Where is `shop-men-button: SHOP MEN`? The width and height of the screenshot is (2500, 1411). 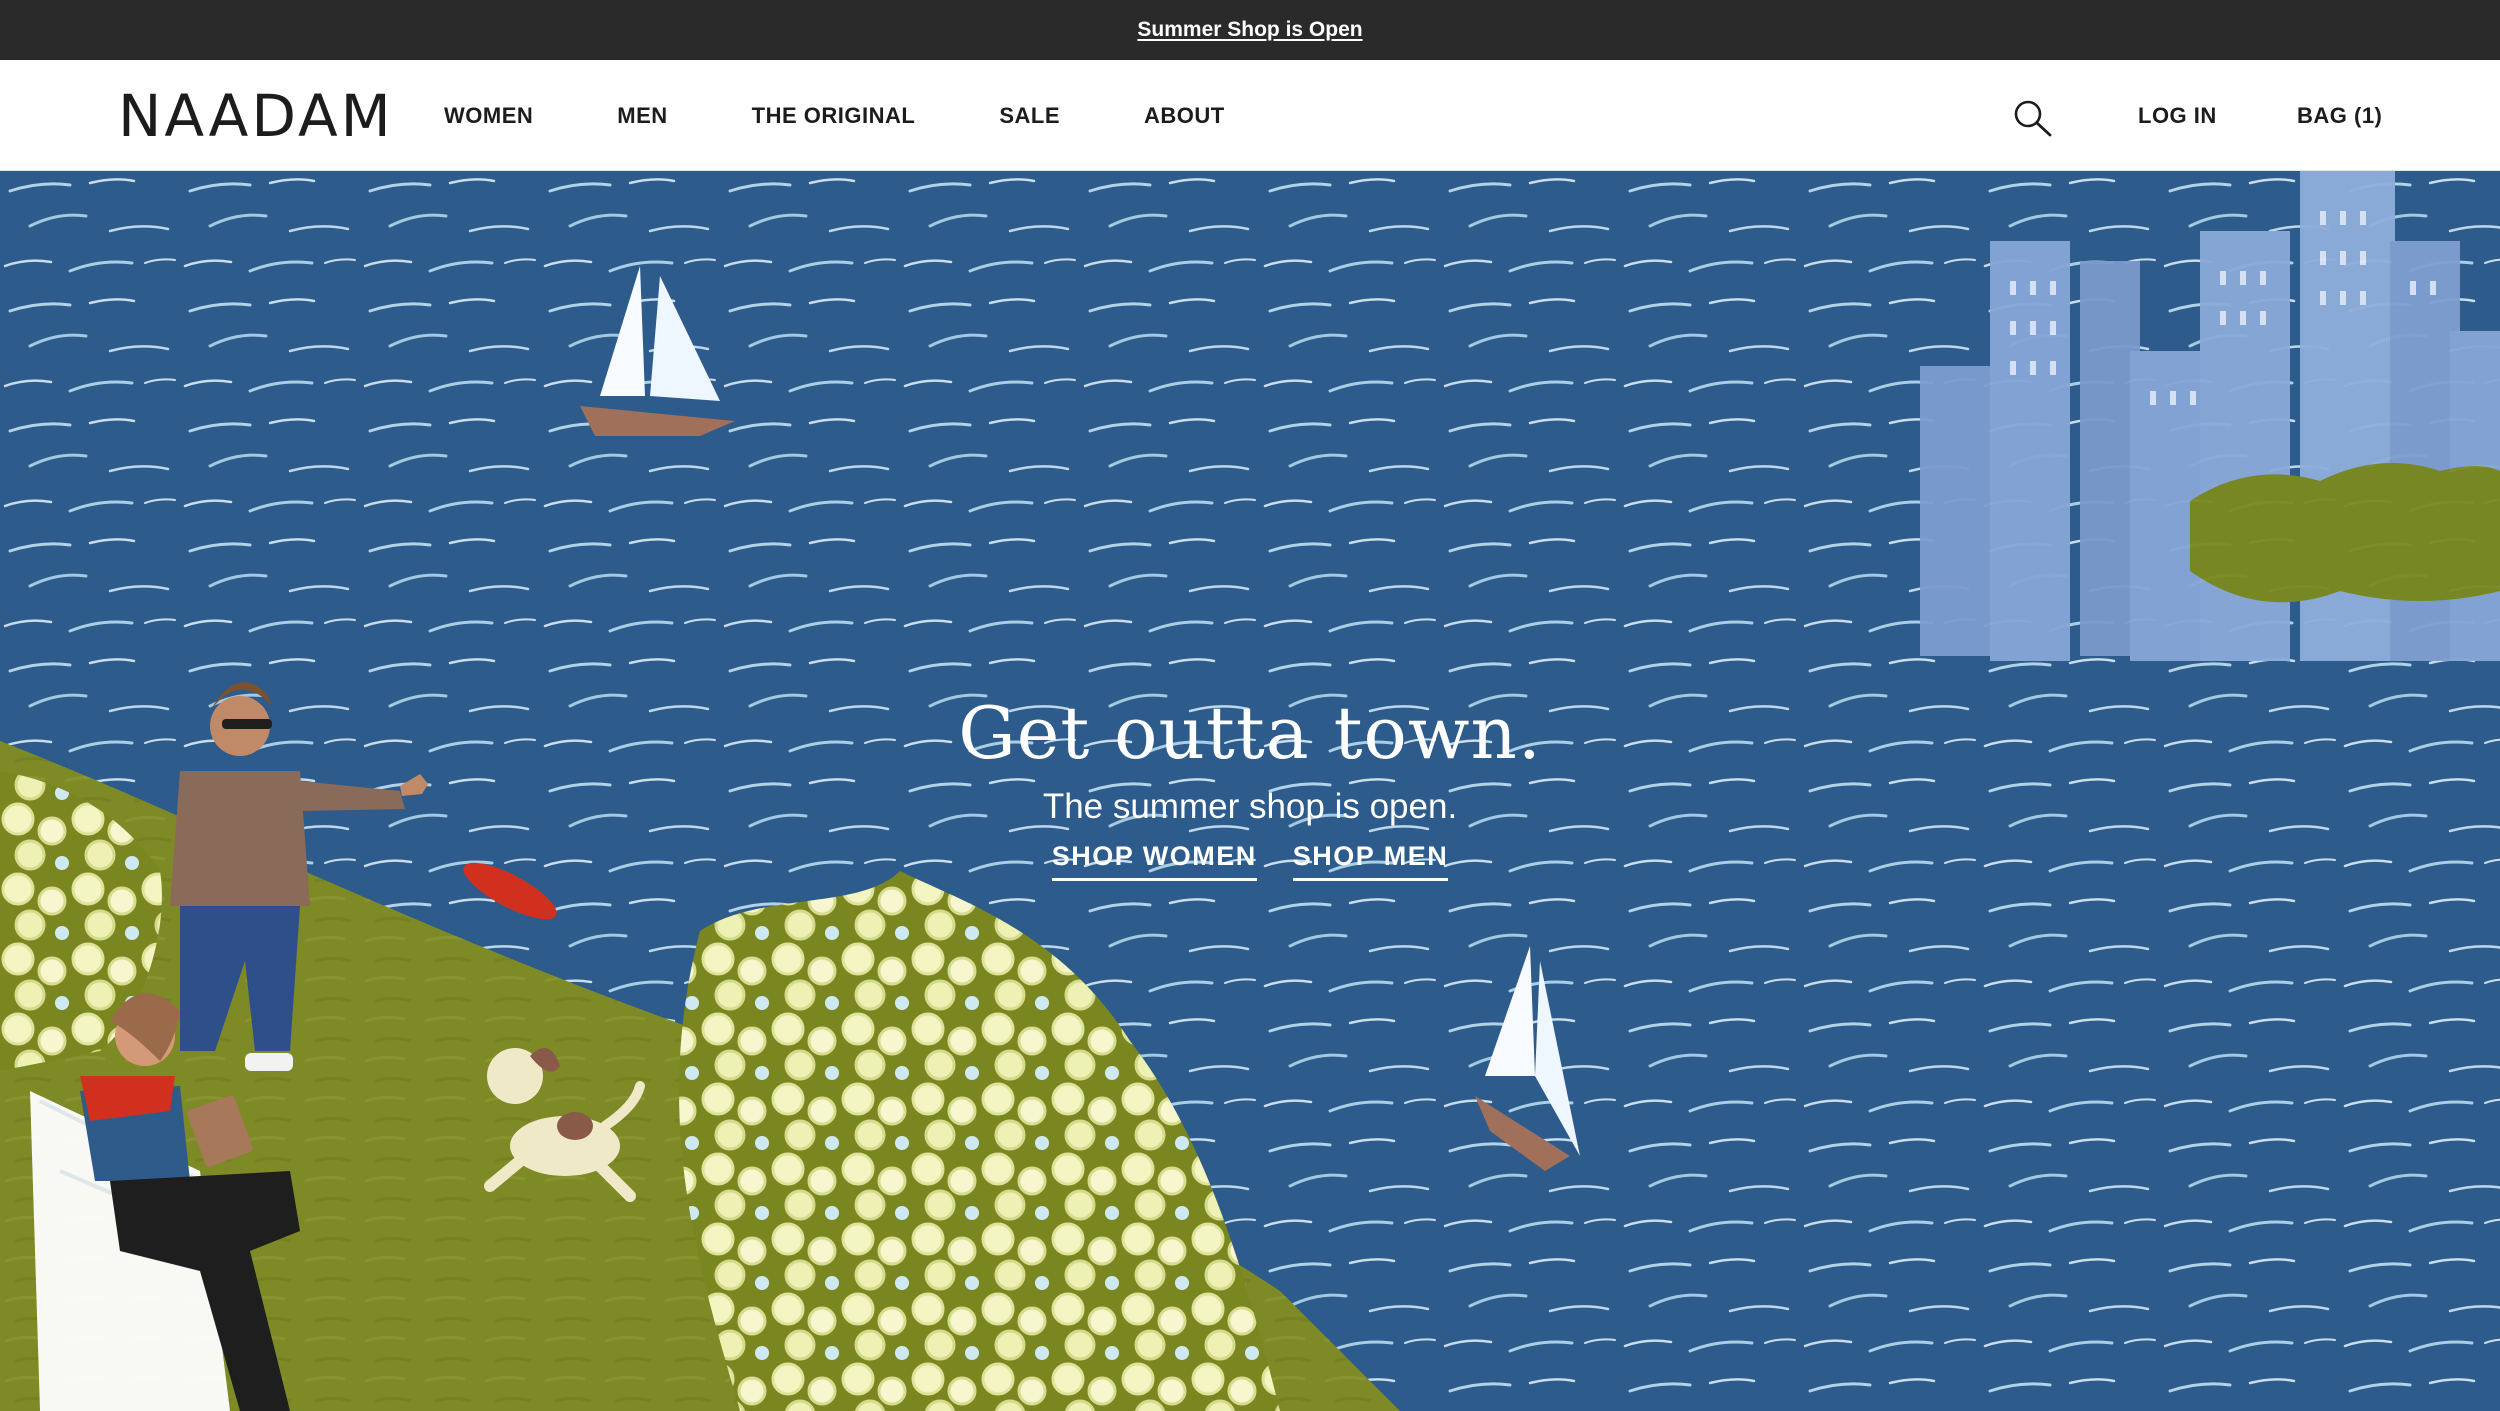
shop-men-button: SHOP MEN is located at coordinates (1370, 861).